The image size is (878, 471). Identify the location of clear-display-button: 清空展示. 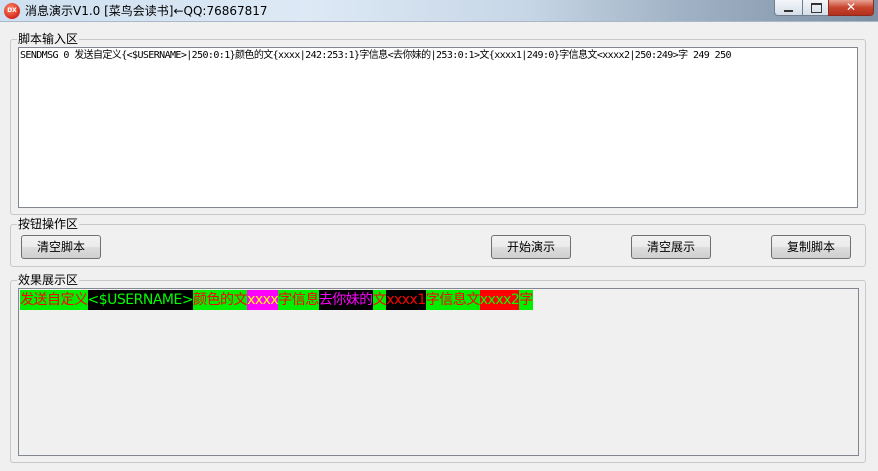
(671, 247).